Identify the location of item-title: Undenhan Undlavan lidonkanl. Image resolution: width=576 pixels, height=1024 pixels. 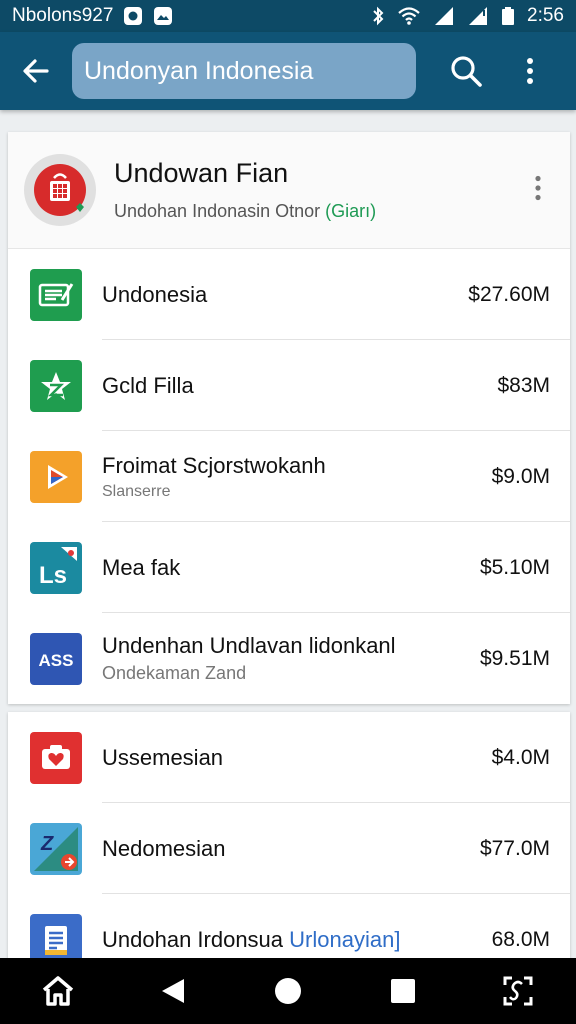
(249, 645).